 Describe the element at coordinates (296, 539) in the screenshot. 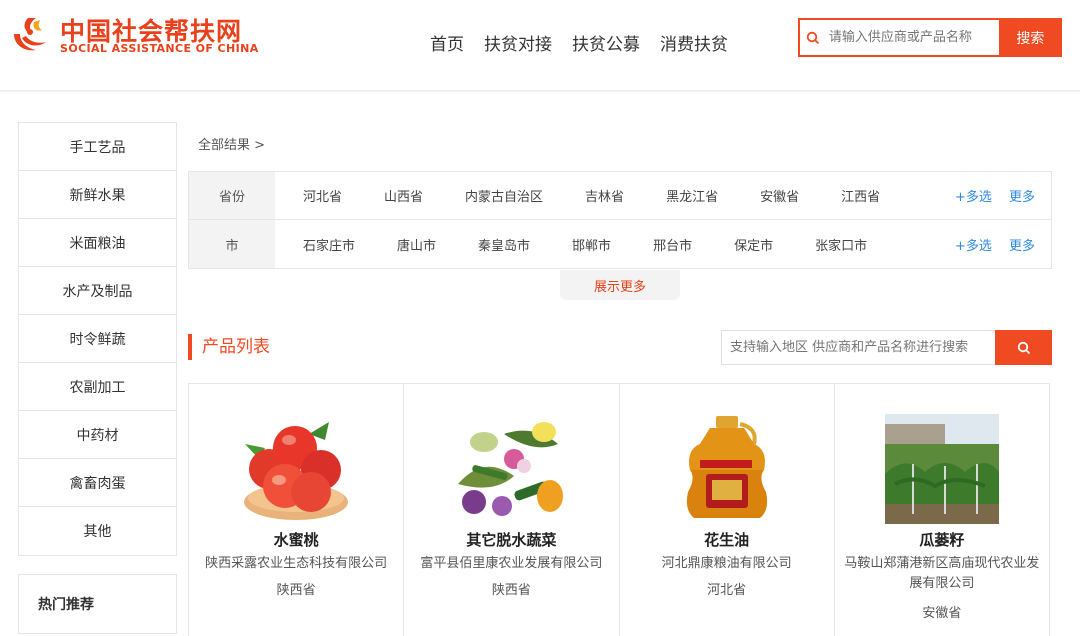

I see `product-name: 水蜜桃` at that location.